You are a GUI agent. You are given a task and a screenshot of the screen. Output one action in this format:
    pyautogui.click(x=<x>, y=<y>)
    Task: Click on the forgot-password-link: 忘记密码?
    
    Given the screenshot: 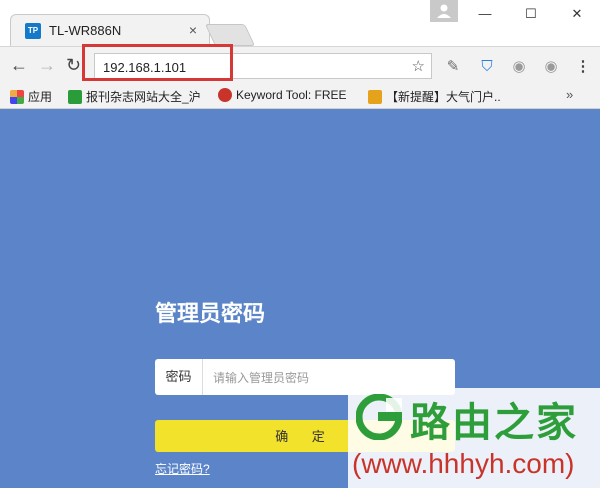 What is the action you would take?
    pyautogui.click(x=182, y=468)
    